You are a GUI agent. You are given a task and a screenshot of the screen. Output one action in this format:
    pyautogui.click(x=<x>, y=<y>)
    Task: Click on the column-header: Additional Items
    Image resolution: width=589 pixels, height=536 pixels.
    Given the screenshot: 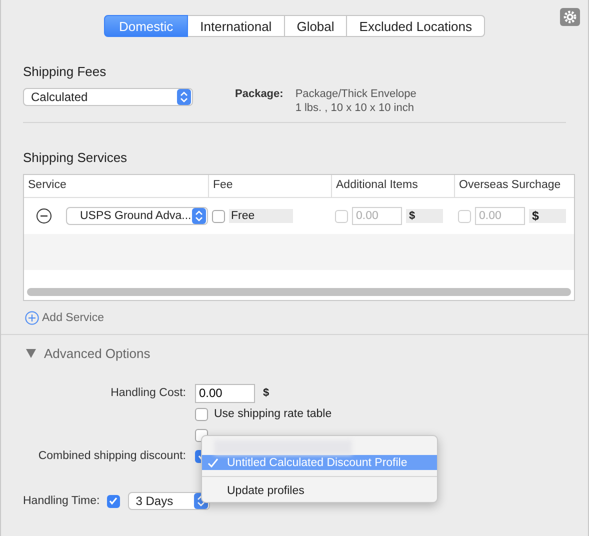 What is the action you would take?
    pyautogui.click(x=392, y=186)
    